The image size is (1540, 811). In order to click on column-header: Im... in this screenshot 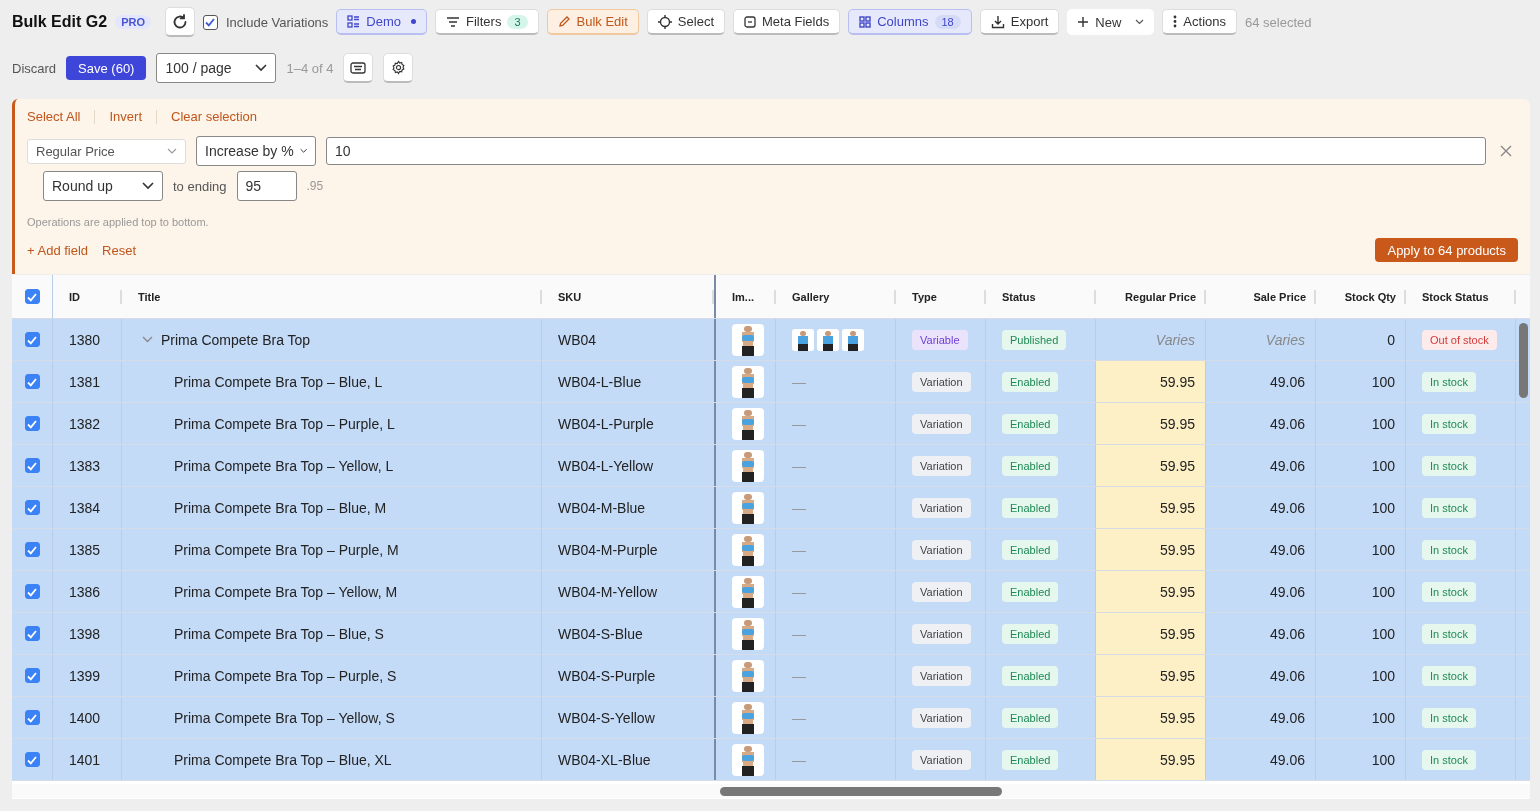, I will do `click(743, 296)`.